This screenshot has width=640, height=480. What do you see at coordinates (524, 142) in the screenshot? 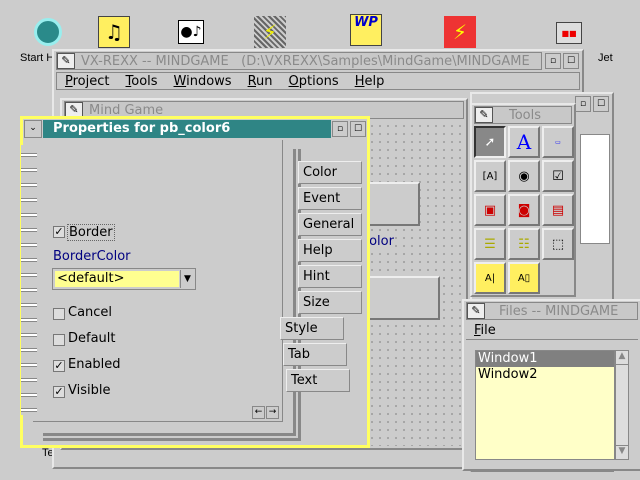
I see `text-tool: A` at bounding box center [524, 142].